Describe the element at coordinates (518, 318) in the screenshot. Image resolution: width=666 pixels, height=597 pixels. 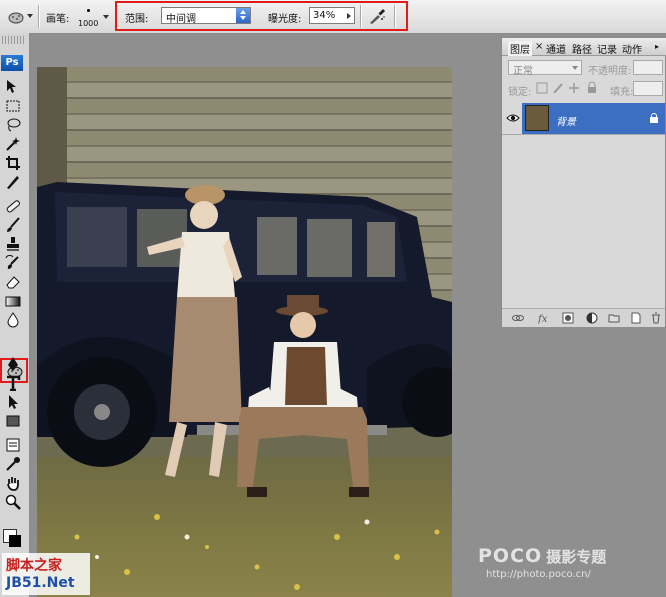
I see `link-icon` at that location.